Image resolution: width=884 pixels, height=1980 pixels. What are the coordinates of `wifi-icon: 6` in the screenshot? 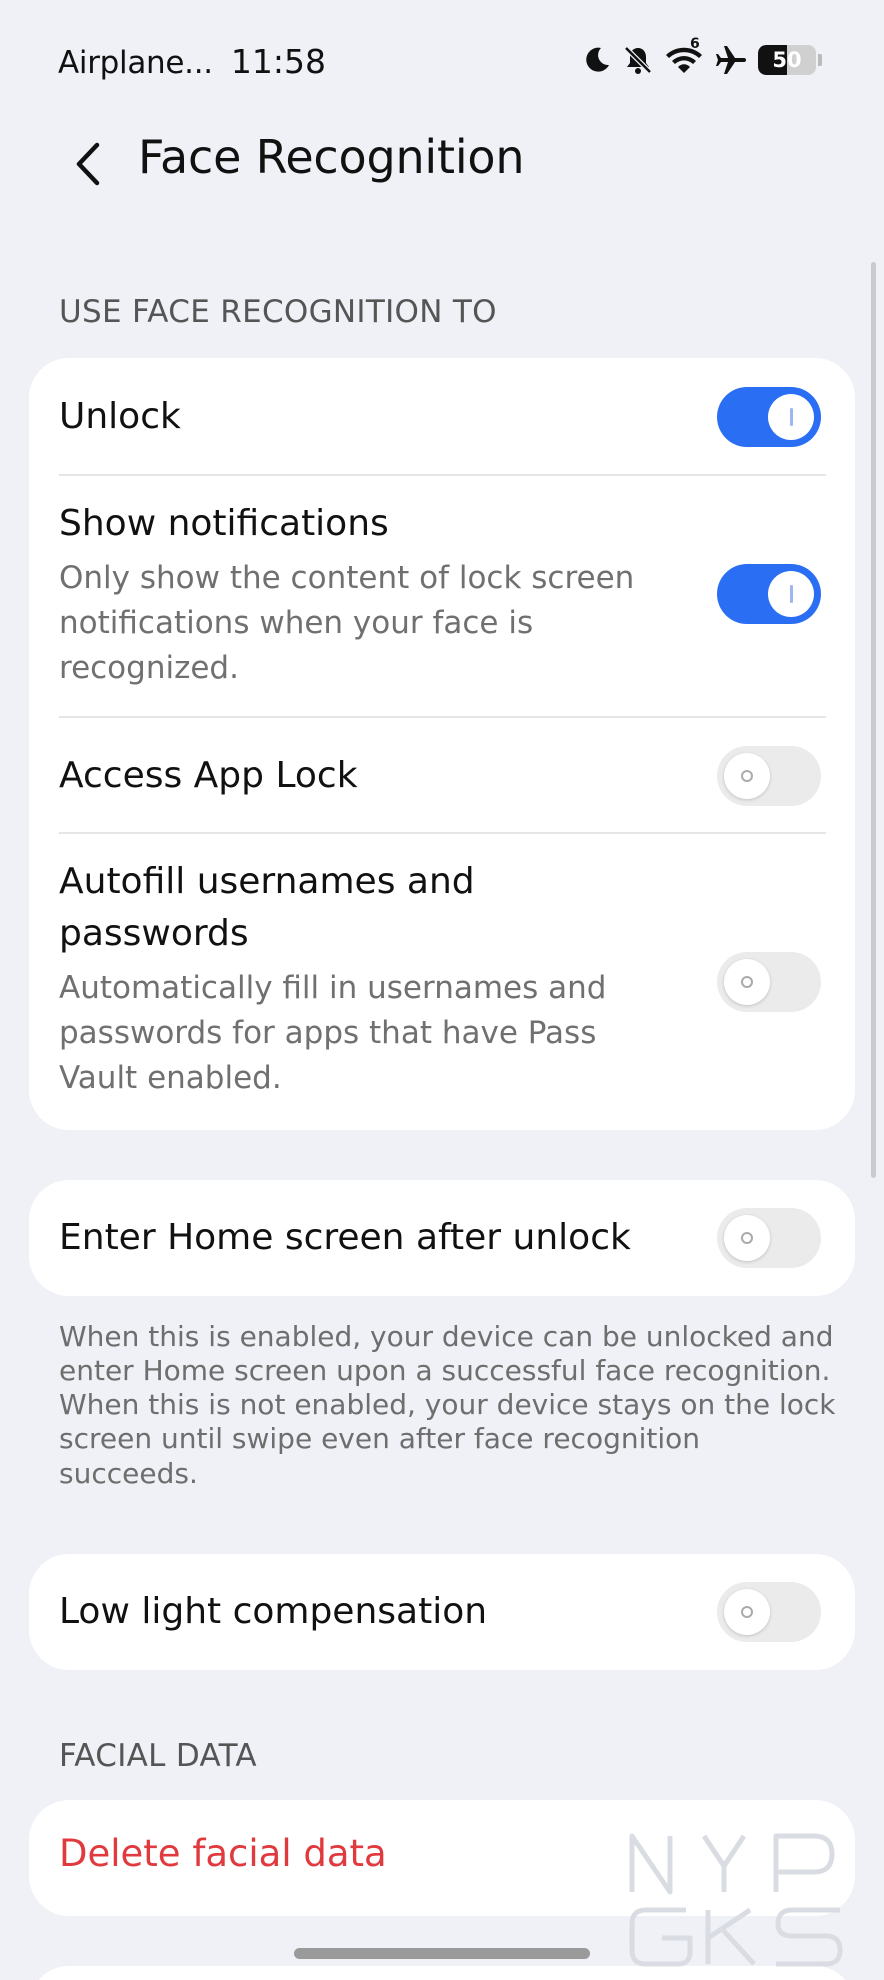 It's located at (684, 56).